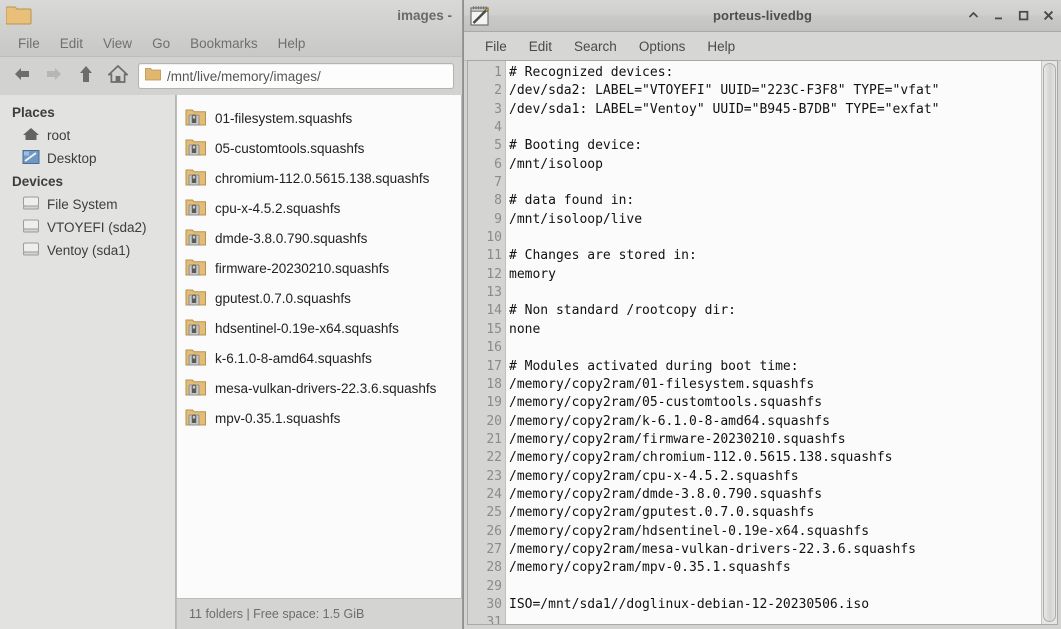 The height and width of the screenshot is (629, 1061). I want to click on path-input: /mnt/live/memory/images/, so click(296, 76).